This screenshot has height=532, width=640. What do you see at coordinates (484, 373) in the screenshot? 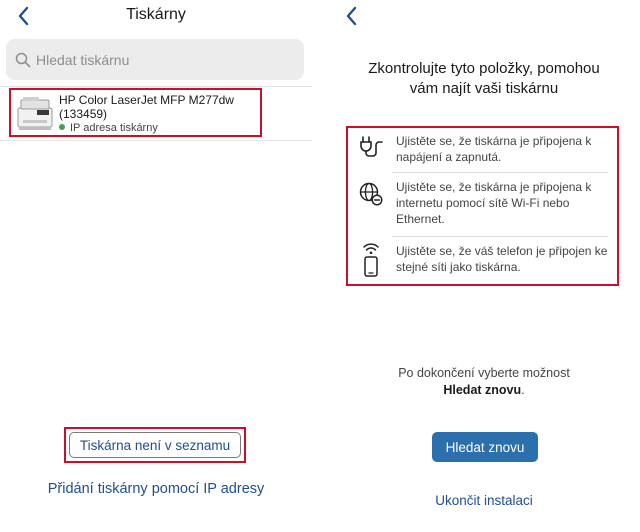
I see `hint-line-1: Po dokončení vyberte možnost` at bounding box center [484, 373].